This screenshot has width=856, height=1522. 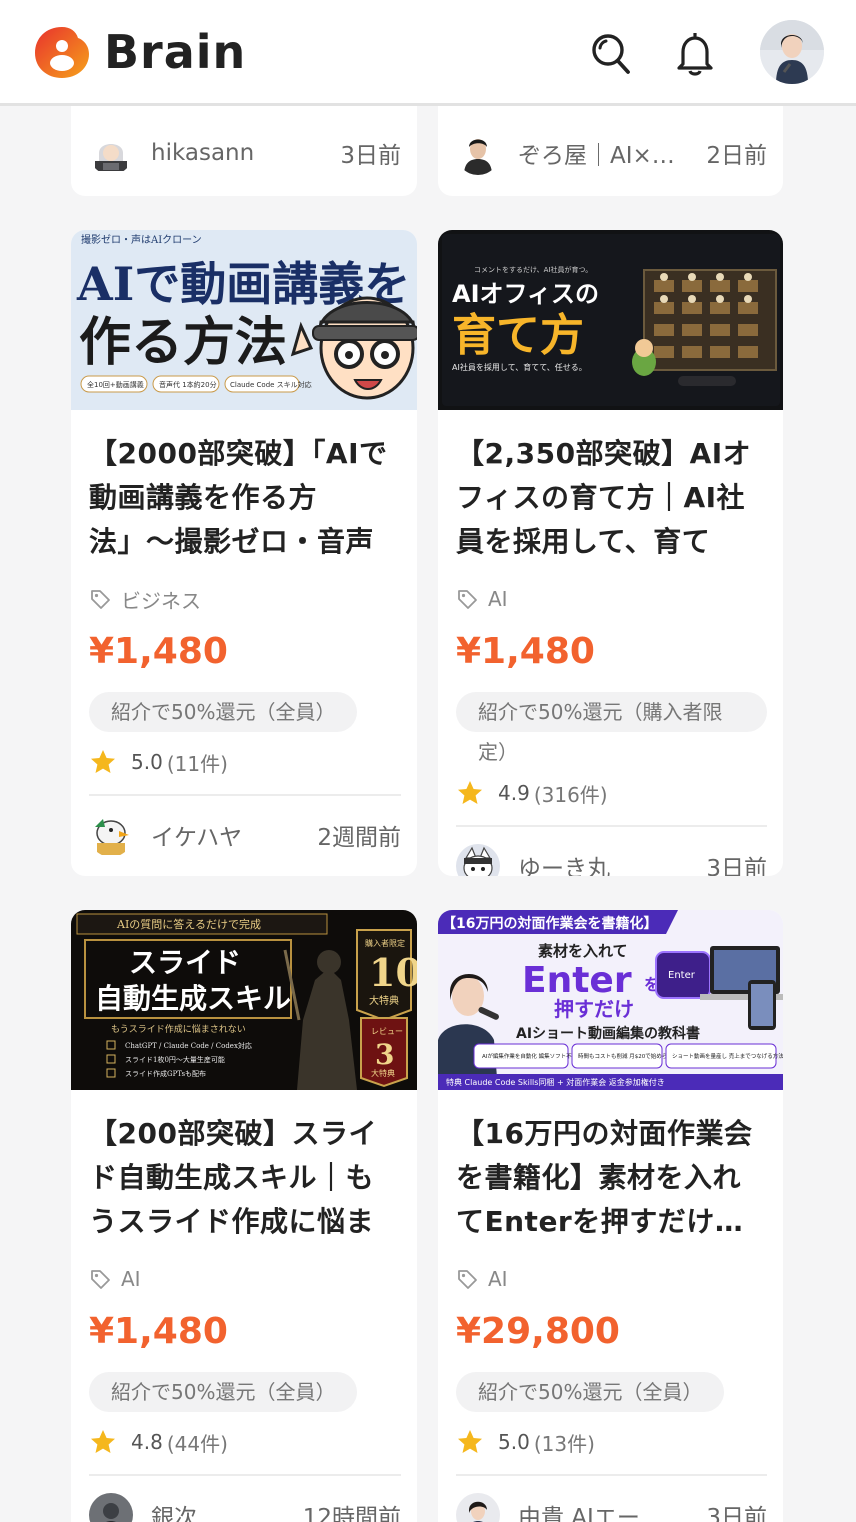 What do you see at coordinates (792, 52) in the screenshot?
I see `user-avatar` at bounding box center [792, 52].